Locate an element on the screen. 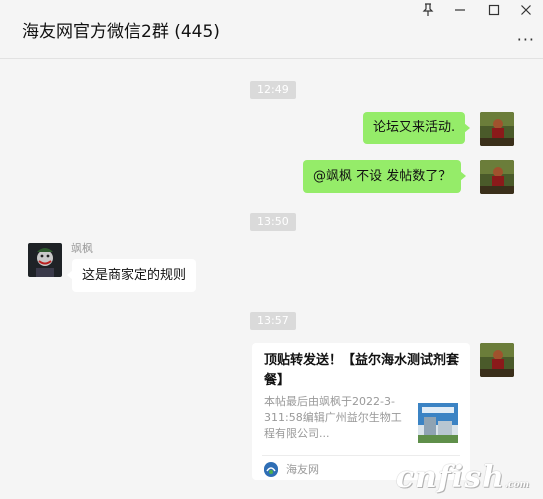 This screenshot has width=543, height=499. chat-title: 海友网官方微信2群 (445) is located at coordinates (121, 32).